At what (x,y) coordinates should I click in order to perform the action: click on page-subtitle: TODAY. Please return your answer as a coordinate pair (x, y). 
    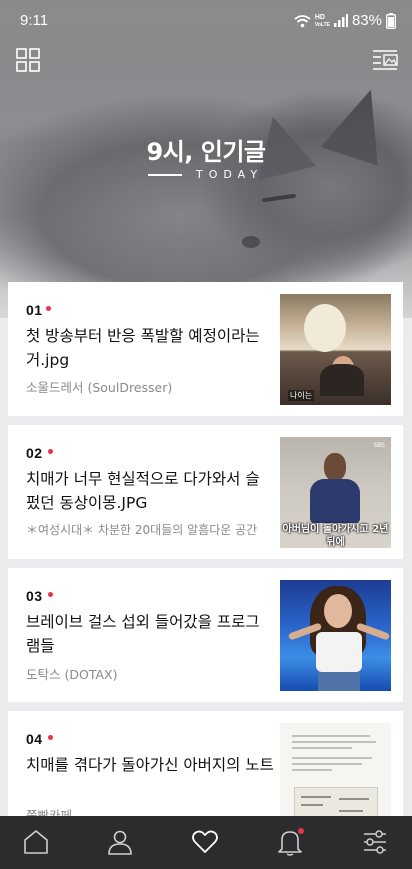
    Looking at the image, I should click on (230, 174).